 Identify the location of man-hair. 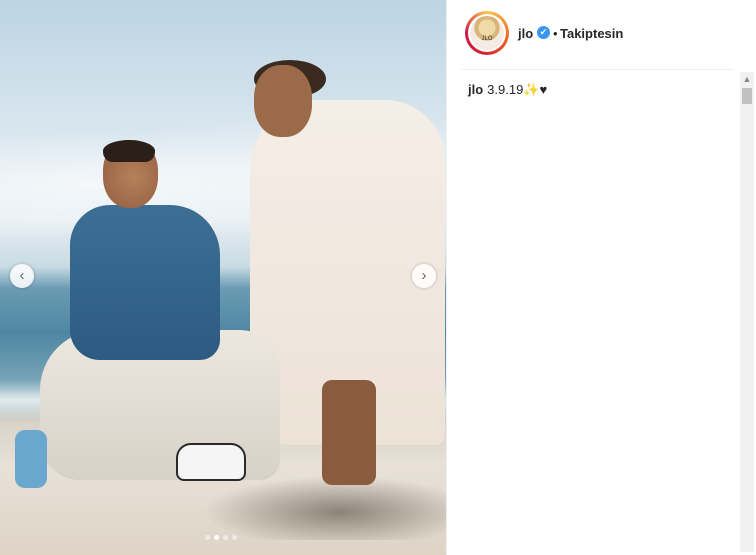
(129, 151).